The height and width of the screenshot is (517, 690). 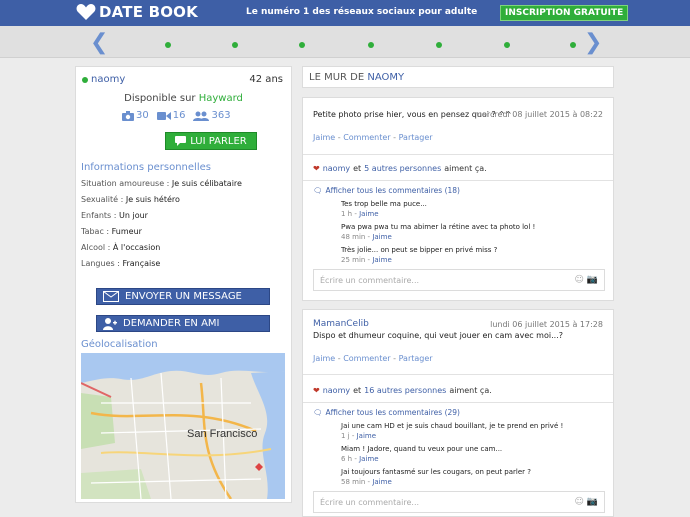 I want to click on talk-label: LUI PARLER, so click(x=218, y=141).